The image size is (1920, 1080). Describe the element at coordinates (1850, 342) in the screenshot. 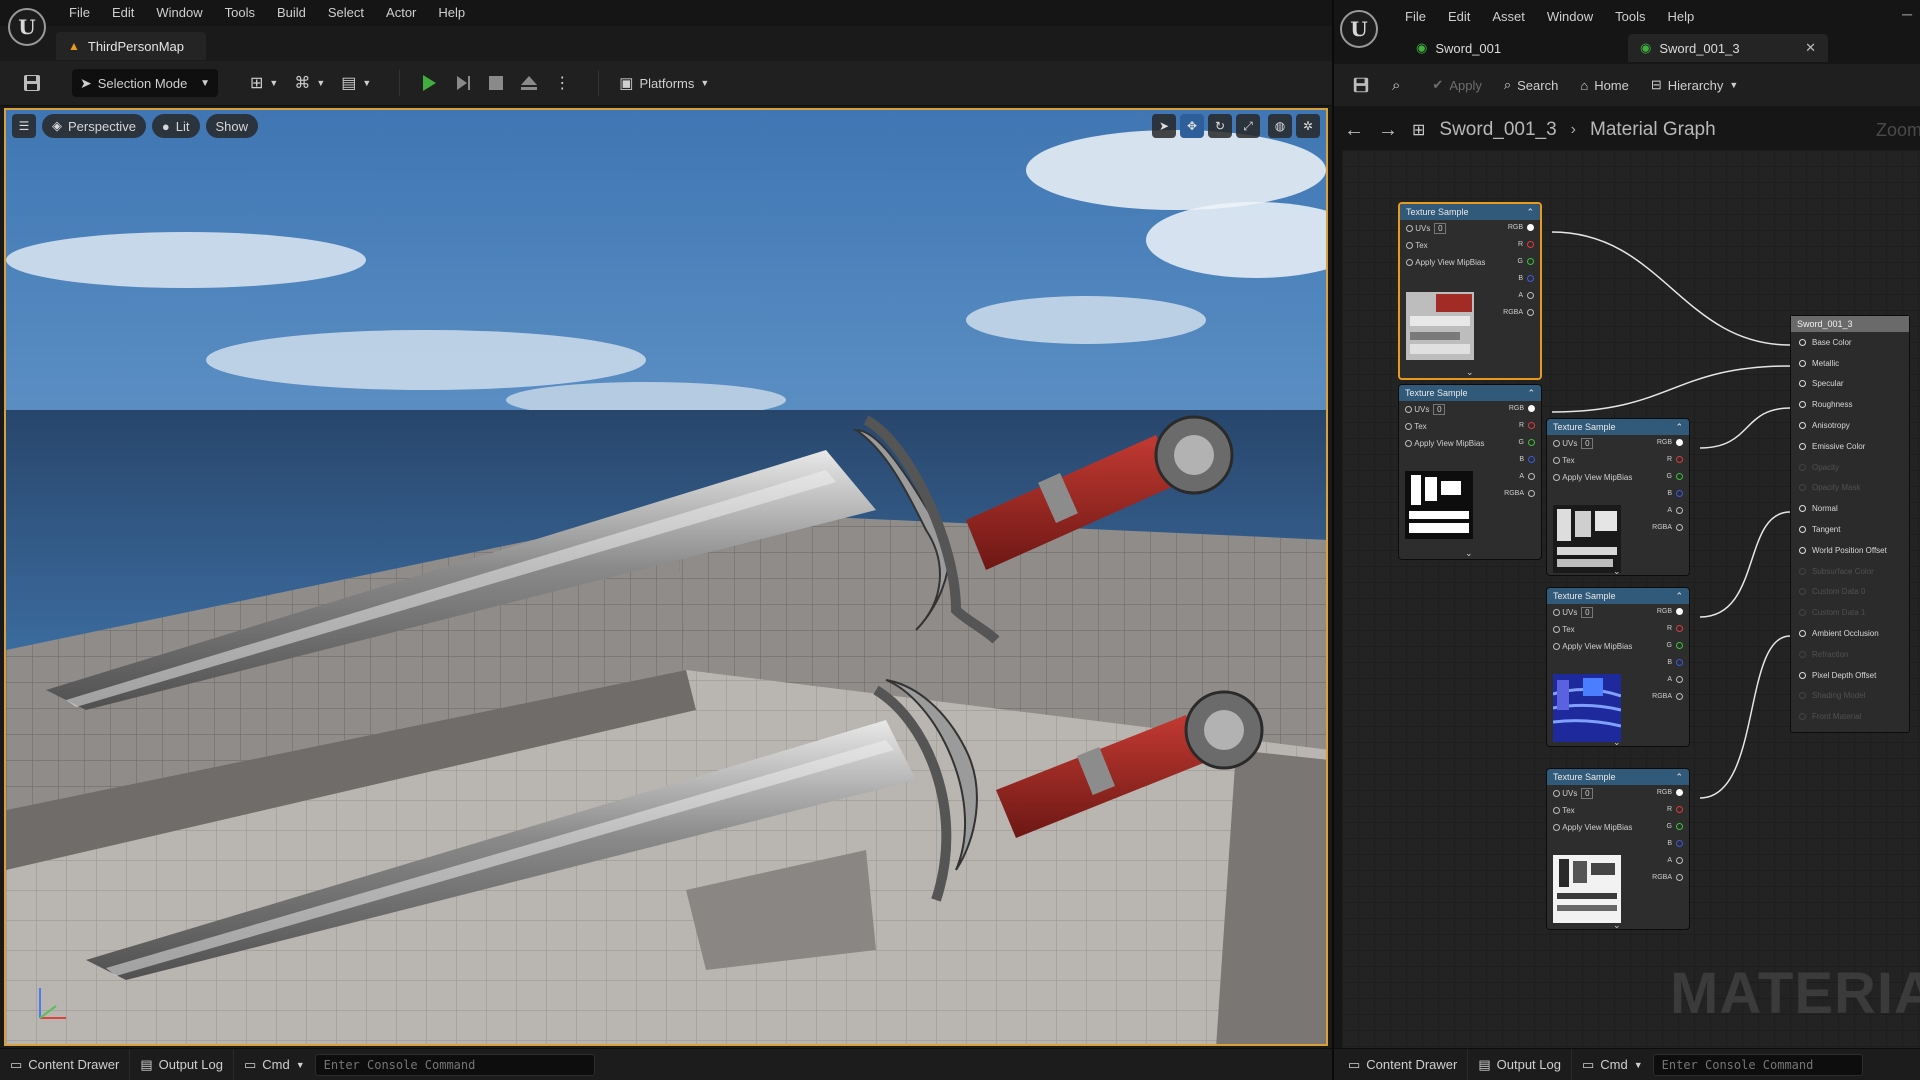

I see `result-input-pin: Base Color` at that location.